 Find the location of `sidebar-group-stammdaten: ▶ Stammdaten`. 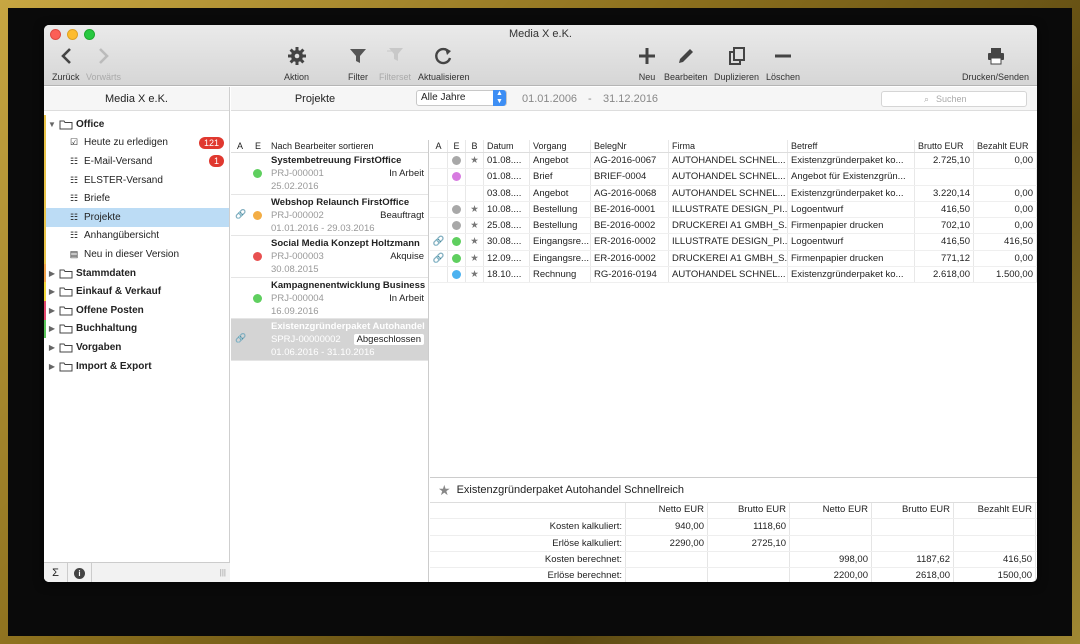

sidebar-group-stammdaten: ▶ Stammdaten is located at coordinates (136, 273).